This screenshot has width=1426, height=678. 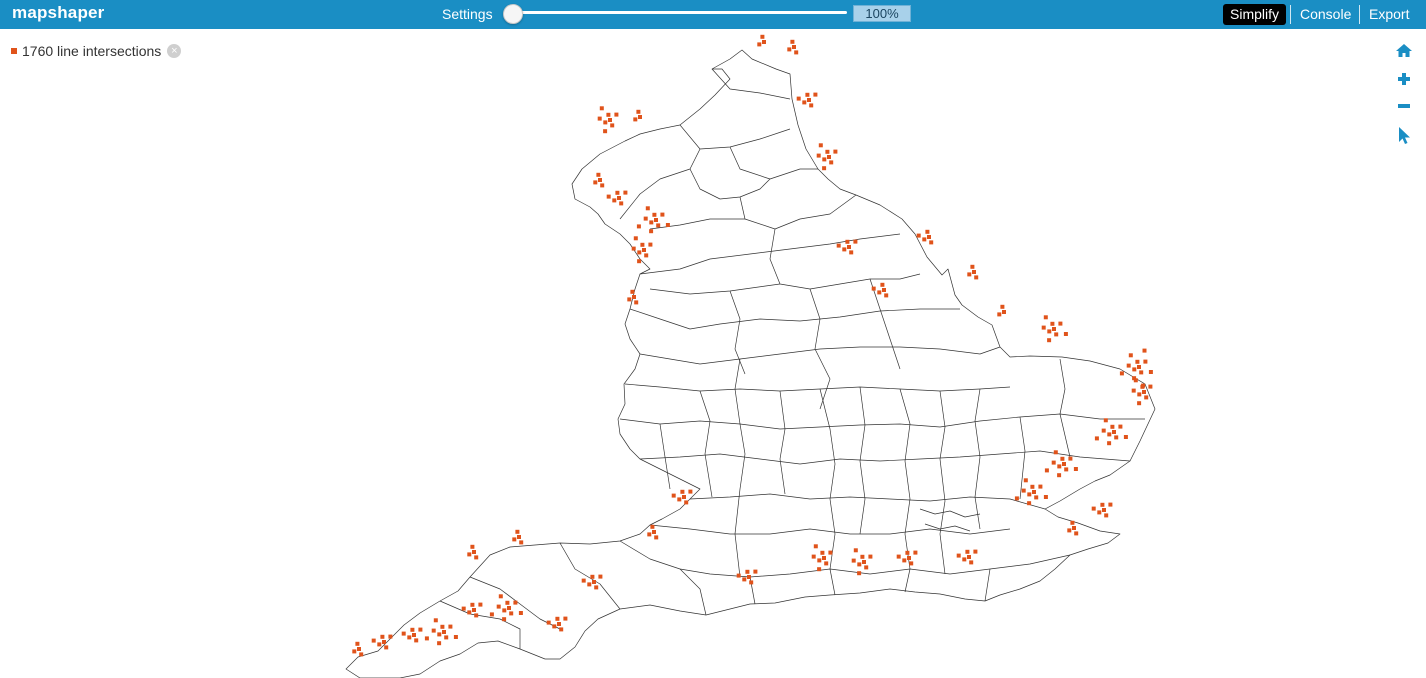 I want to click on simplify-slider-handle, so click(x=513, y=14).